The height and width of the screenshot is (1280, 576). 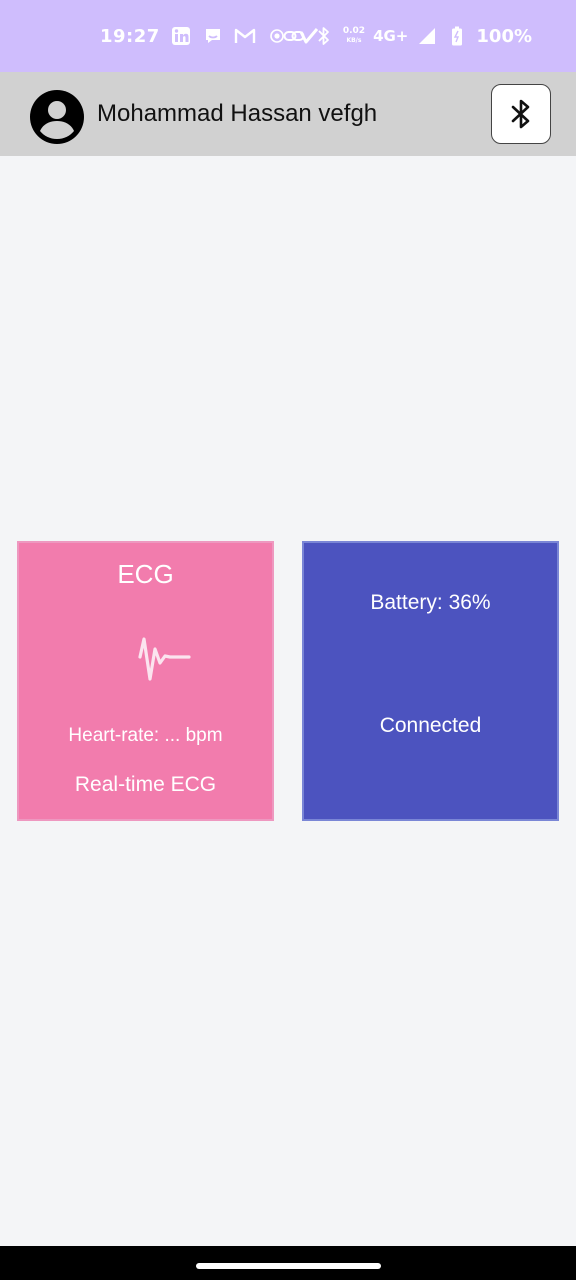 I want to click on network-speed-value: 0.02, so click(x=354, y=31).